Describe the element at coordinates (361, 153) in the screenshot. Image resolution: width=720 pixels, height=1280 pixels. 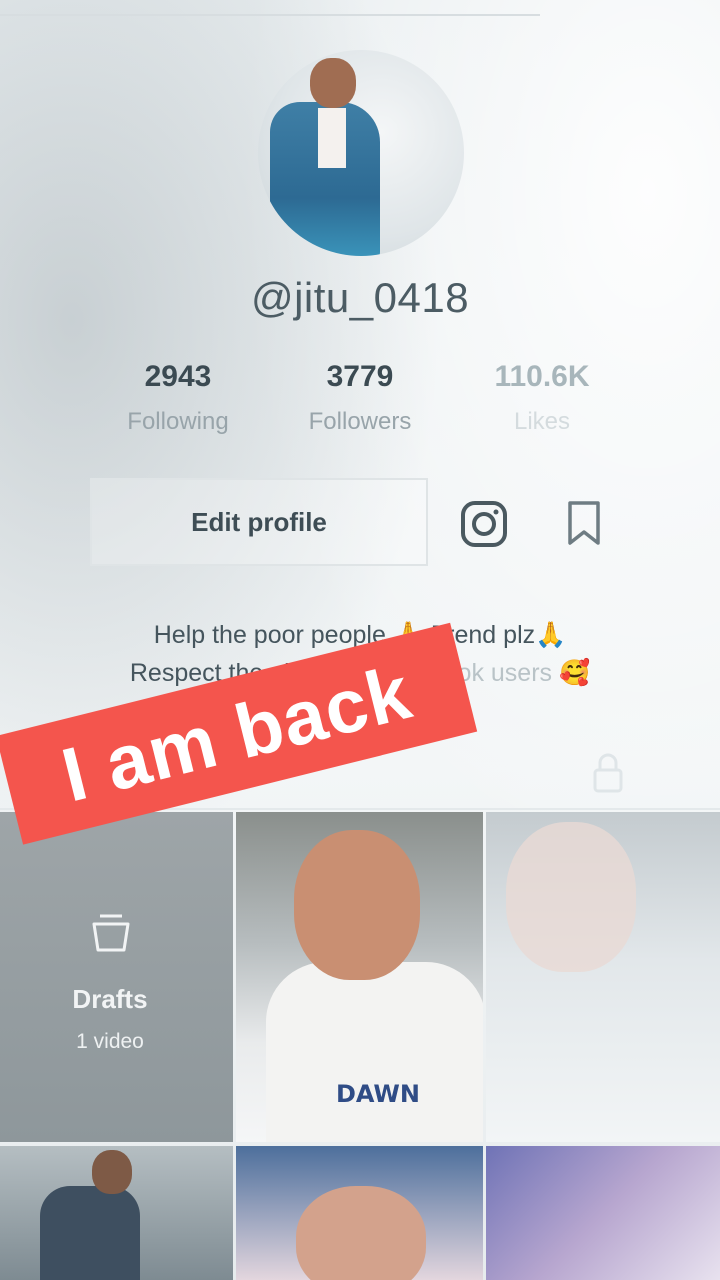
I see `avatar` at that location.